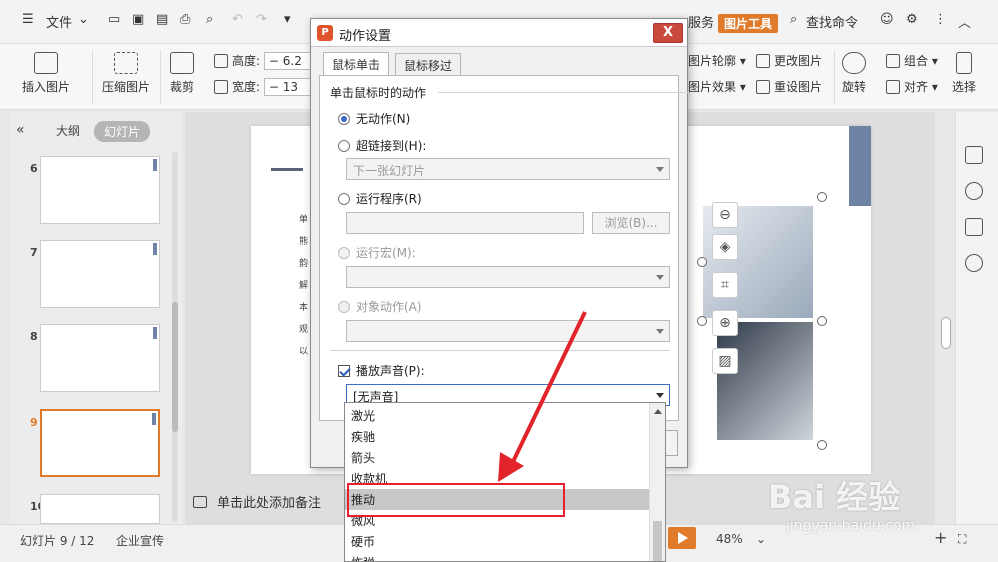  What do you see at coordinates (182, 73) in the screenshot?
I see `crop-button: 裁剪` at bounding box center [182, 73].